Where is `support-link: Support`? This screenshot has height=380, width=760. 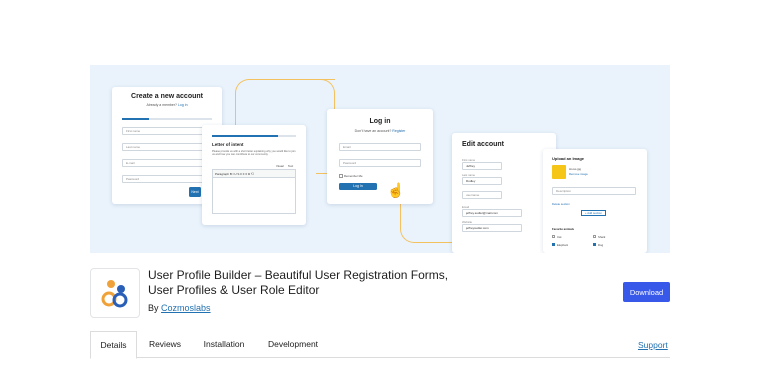
support-link: Support is located at coordinates (653, 345).